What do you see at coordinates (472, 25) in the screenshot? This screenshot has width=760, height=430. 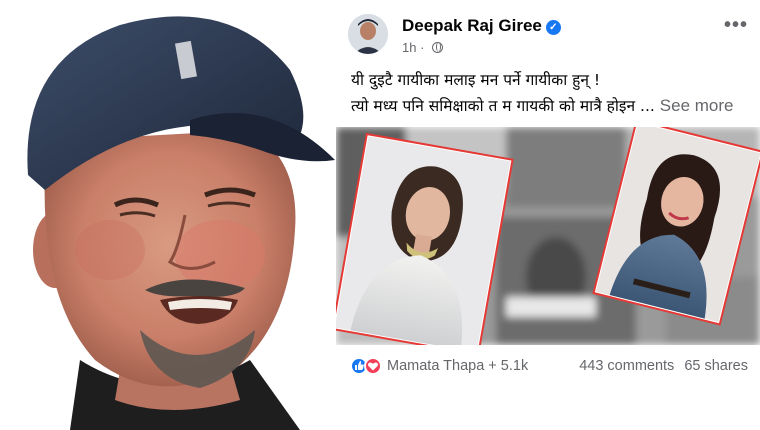 I see `author-name-text: Deepak Raj Giree` at bounding box center [472, 25].